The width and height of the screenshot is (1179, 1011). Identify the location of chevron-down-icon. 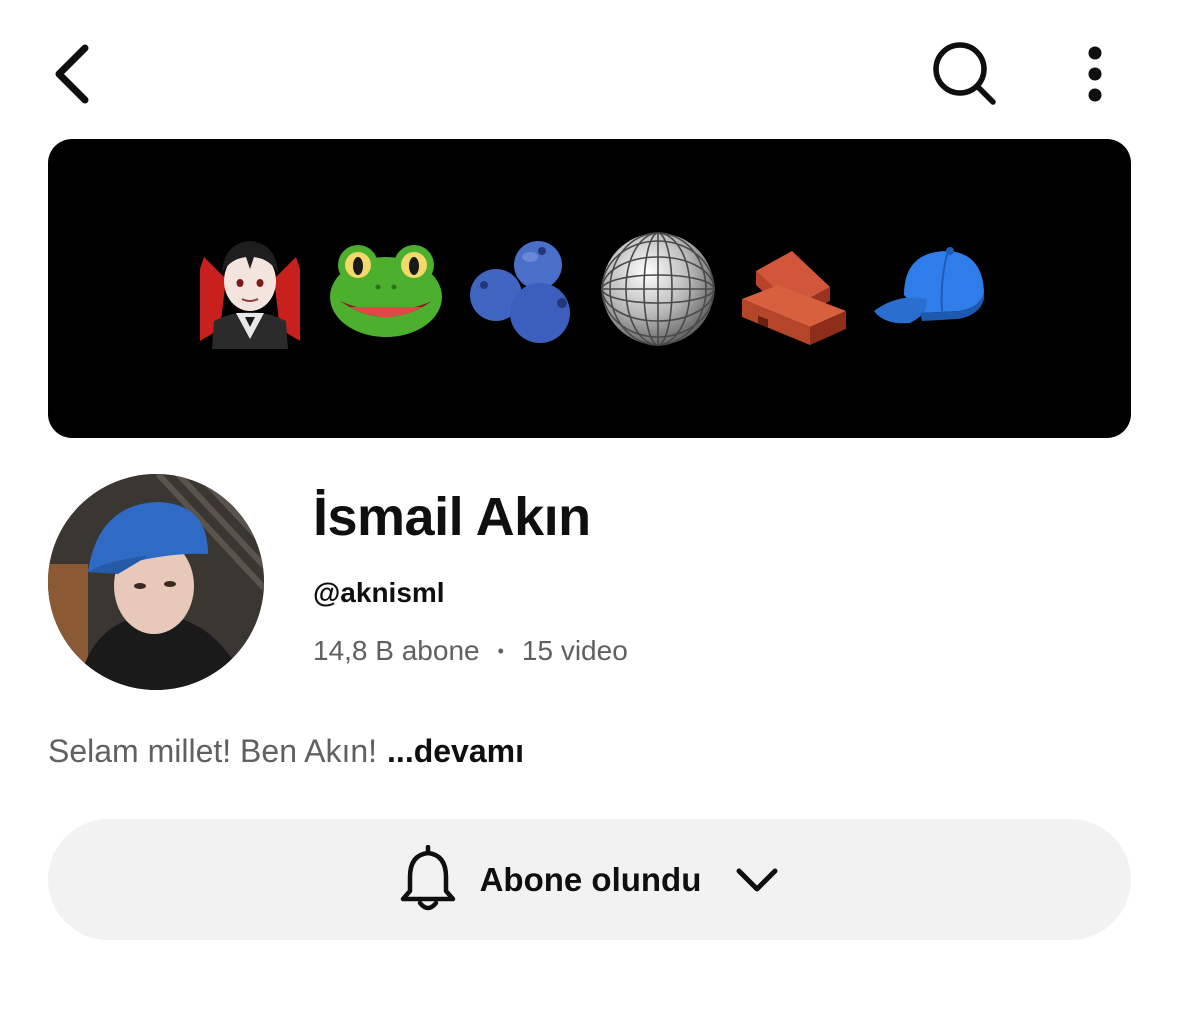
(757, 879).